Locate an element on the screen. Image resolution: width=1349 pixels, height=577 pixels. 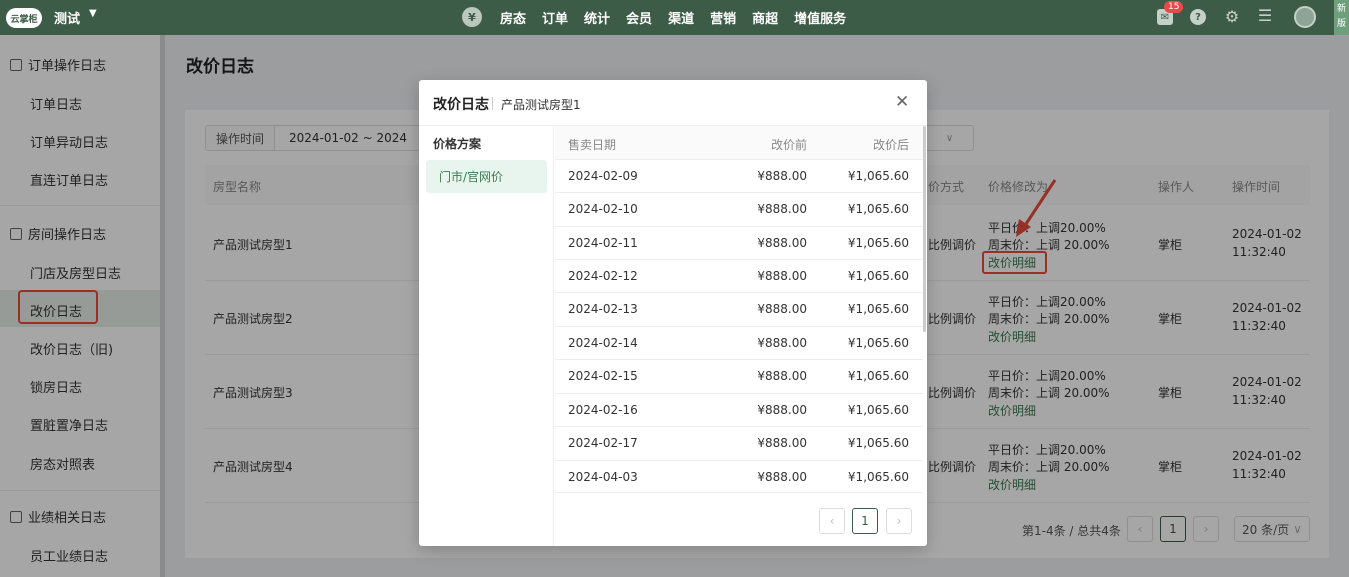
modal-table-header: 售卖日期 改价前 改价后 is located at coordinates (739, 142).